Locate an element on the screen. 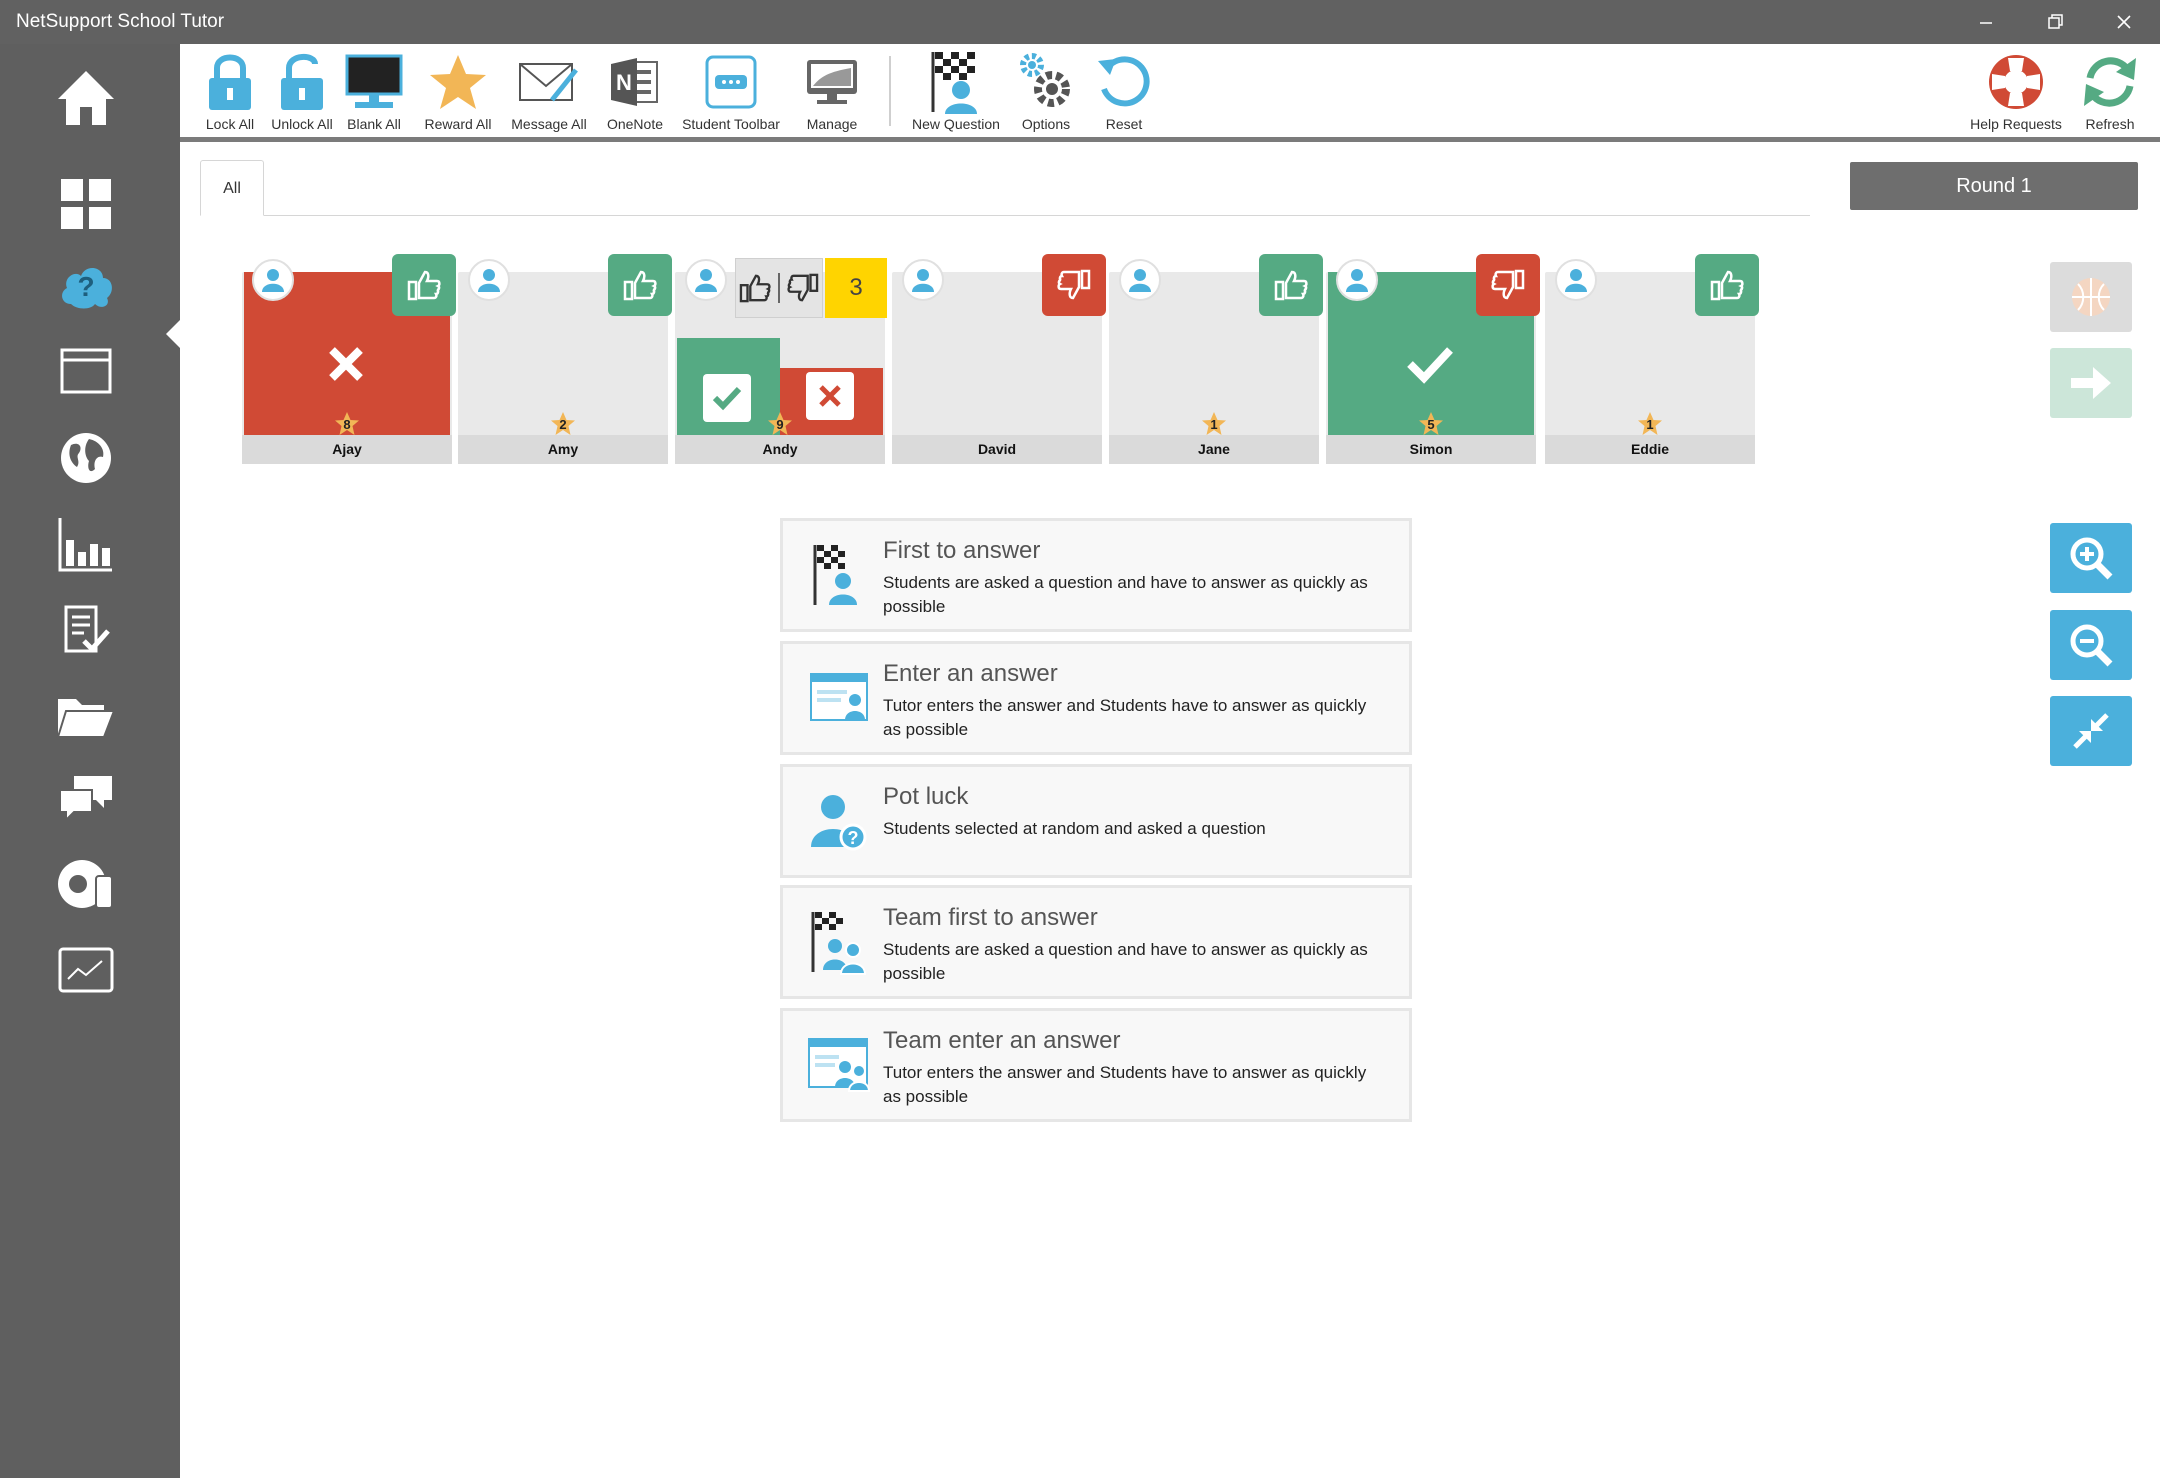 Image resolution: width=2160 pixels, height=1478 pixels. help-requests-button: Help Requests is located at coordinates (2016, 93).